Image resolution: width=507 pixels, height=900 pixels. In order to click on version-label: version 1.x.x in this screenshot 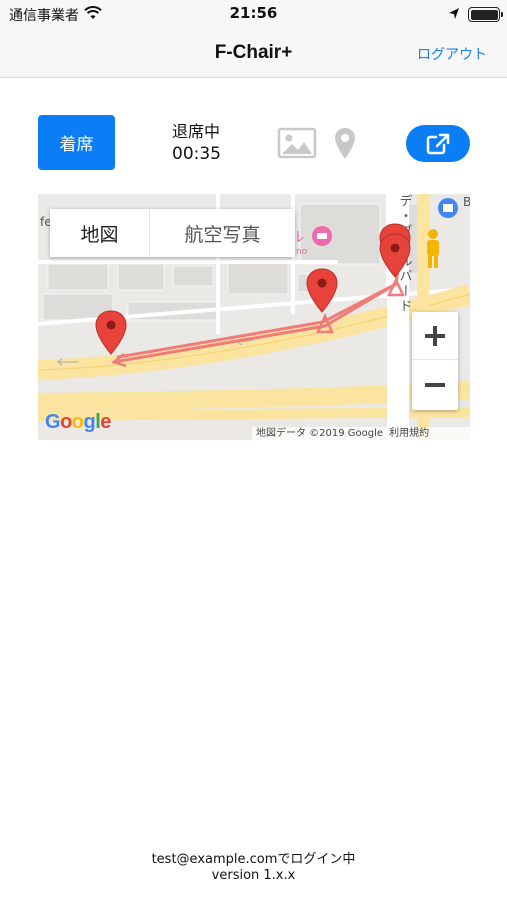, I will do `click(253, 875)`.